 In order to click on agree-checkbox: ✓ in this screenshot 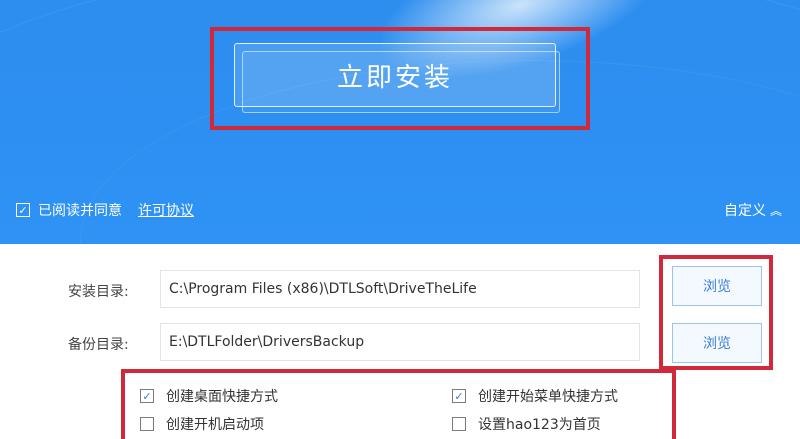, I will do `click(23, 210)`.